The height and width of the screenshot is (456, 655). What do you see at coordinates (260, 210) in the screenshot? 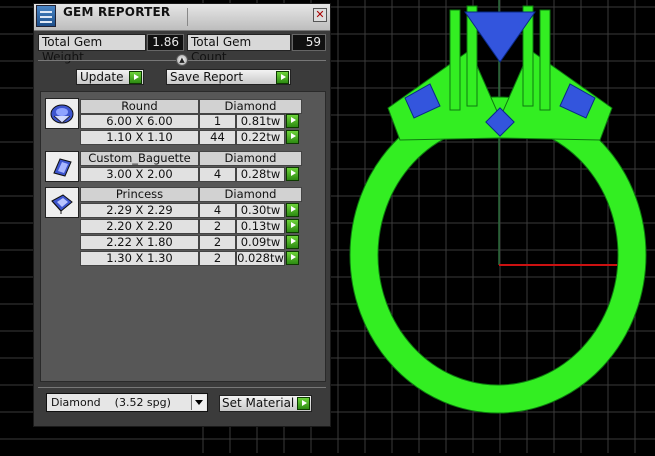
I see `gem-weight-cell: 0.30tw` at bounding box center [260, 210].